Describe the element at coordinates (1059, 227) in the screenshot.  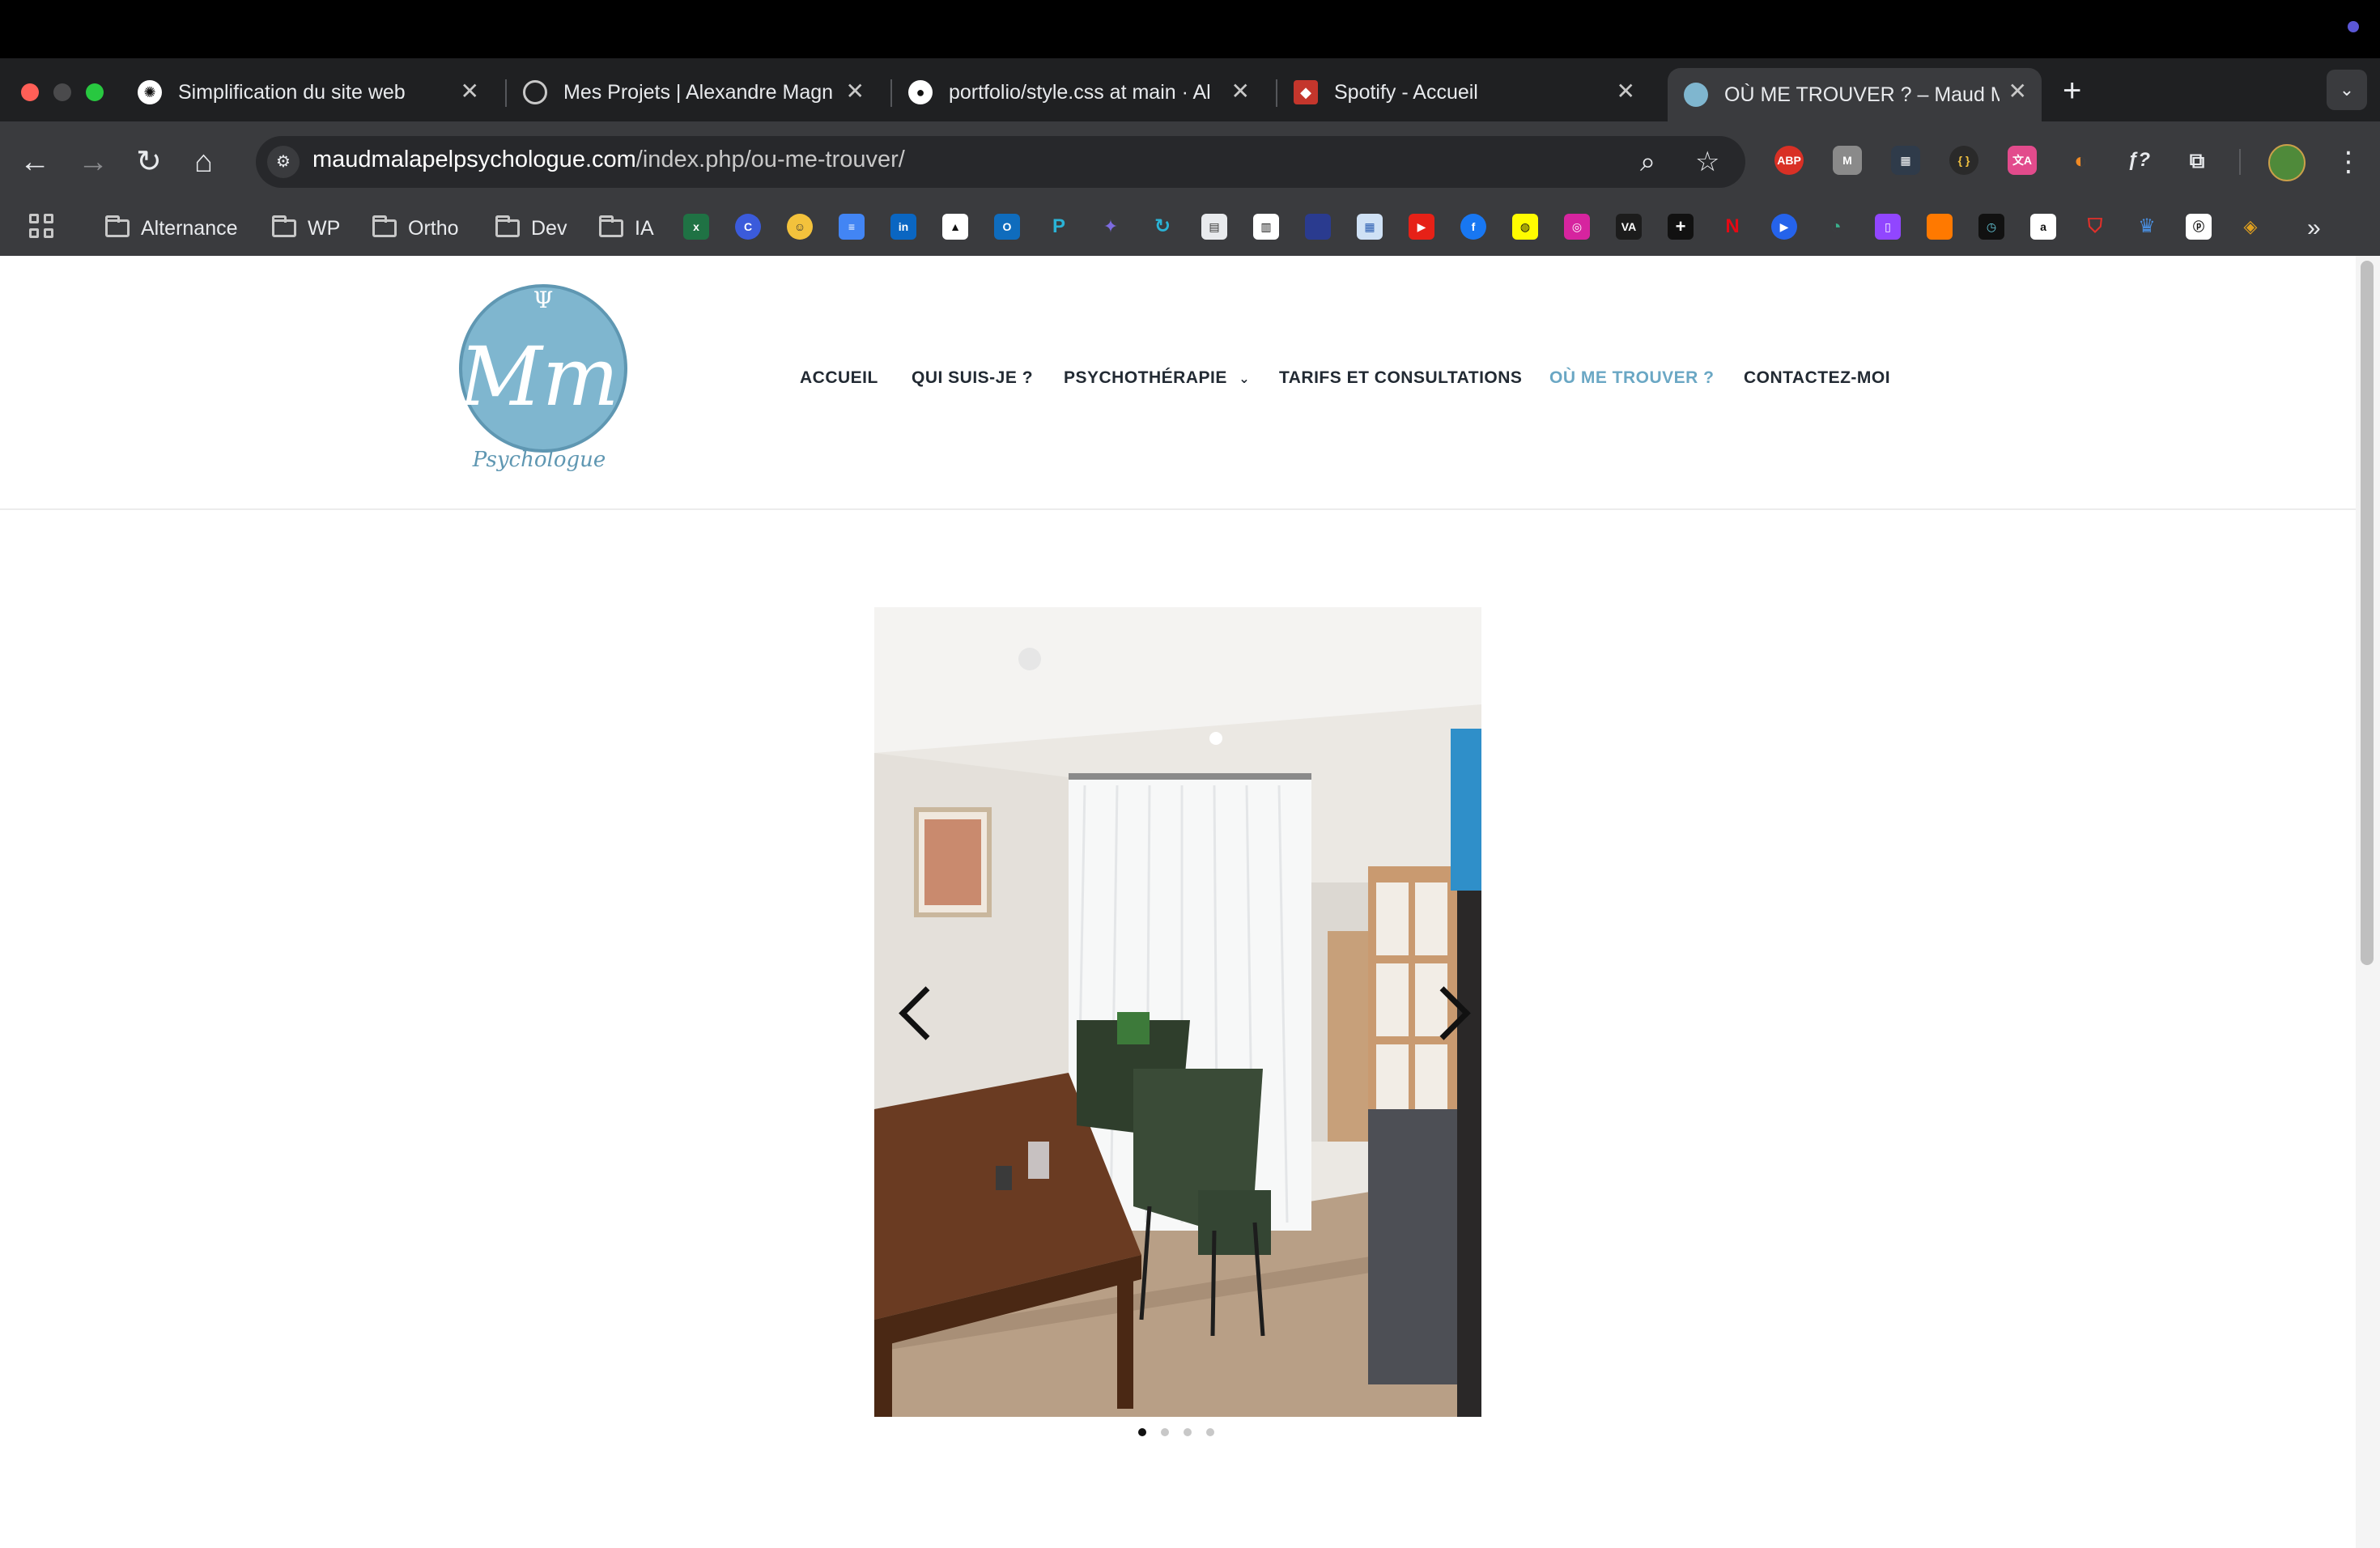
I see `p-icon: P` at that location.